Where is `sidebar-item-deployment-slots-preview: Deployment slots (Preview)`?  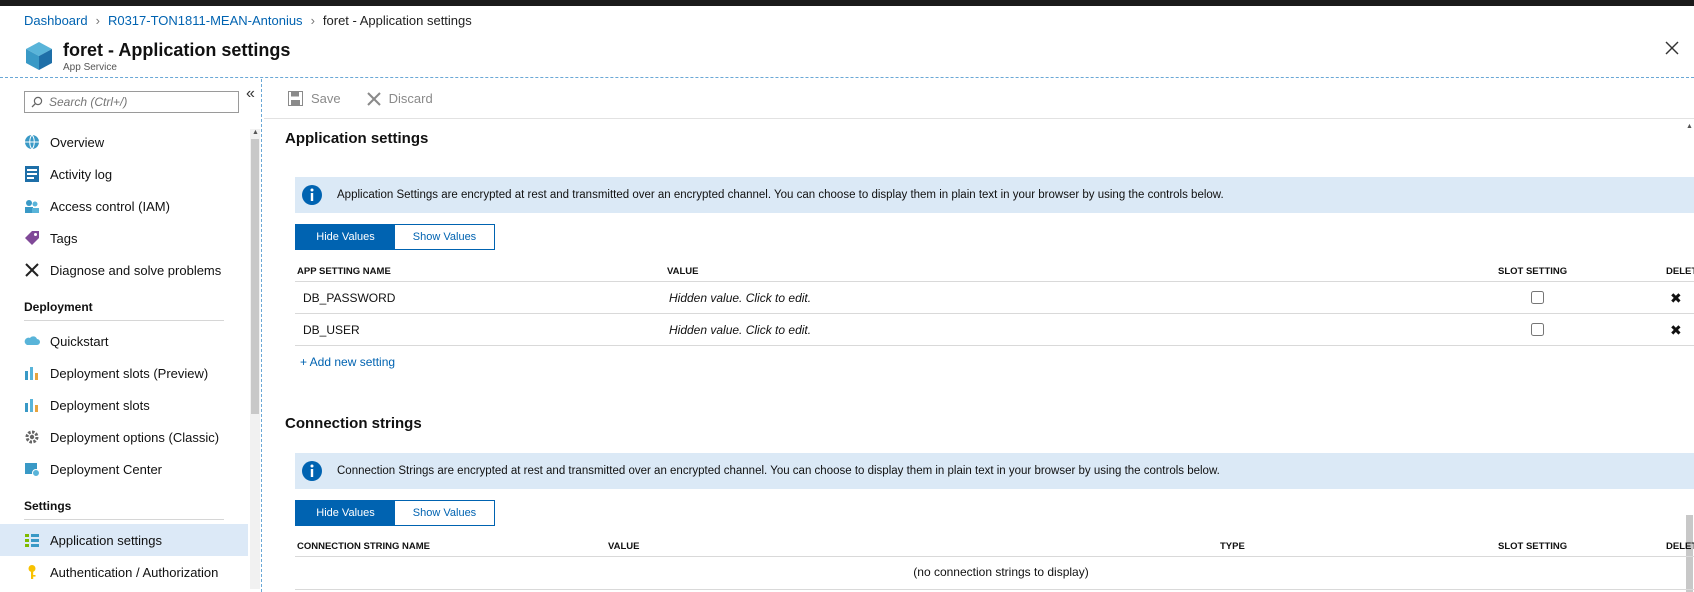
sidebar-item-deployment-slots-preview: Deployment slots (Preview) is located at coordinates (124, 373).